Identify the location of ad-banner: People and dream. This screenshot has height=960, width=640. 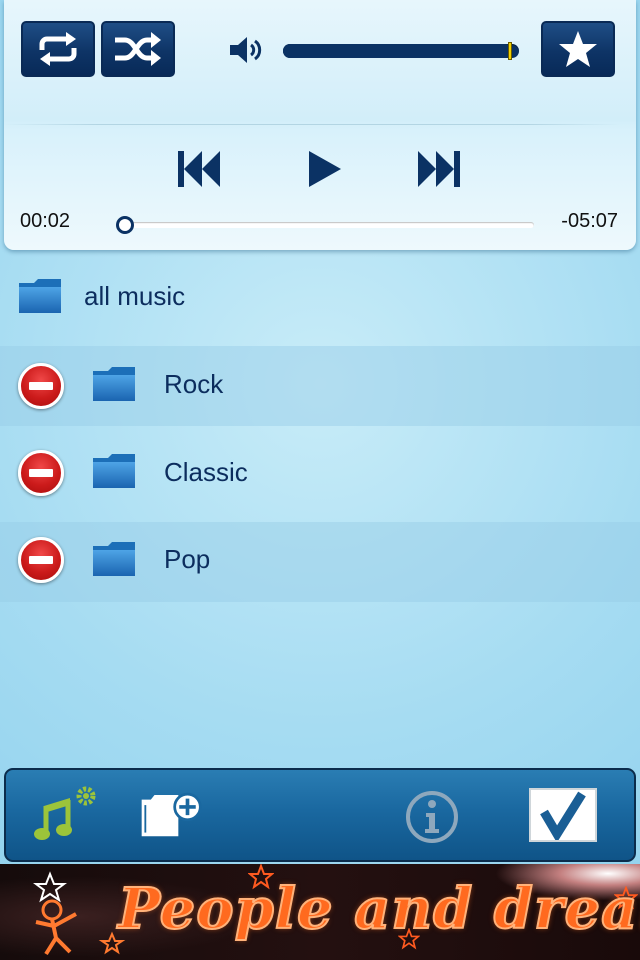
(320, 912).